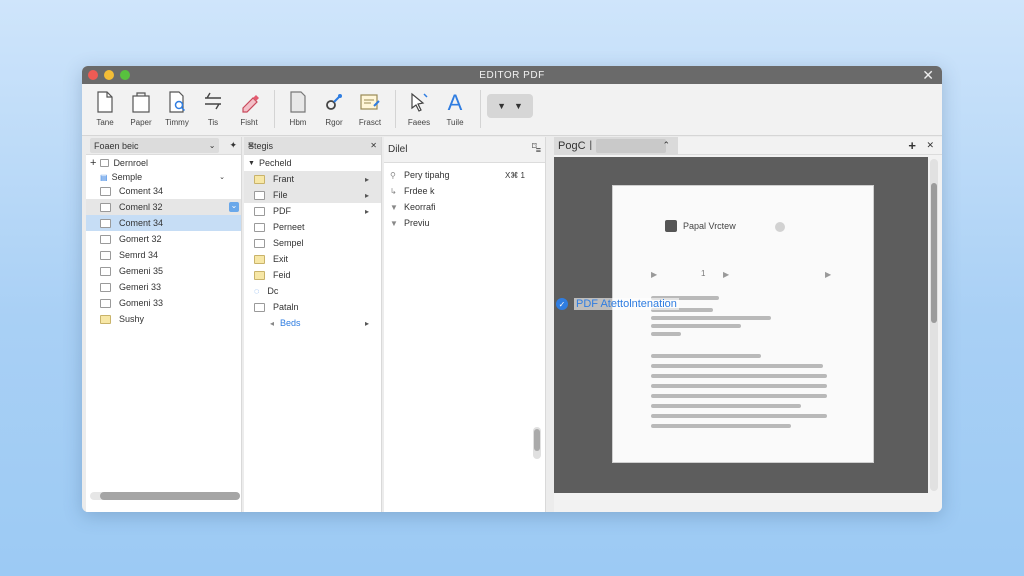  What do you see at coordinates (125, 75) in the screenshot?
I see `zoom-window-button` at bounding box center [125, 75].